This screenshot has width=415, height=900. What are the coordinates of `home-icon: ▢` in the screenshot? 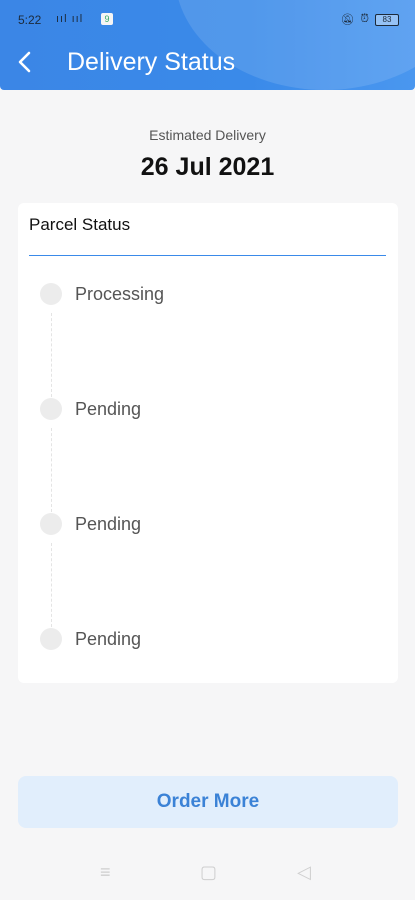 It's located at (208, 872).